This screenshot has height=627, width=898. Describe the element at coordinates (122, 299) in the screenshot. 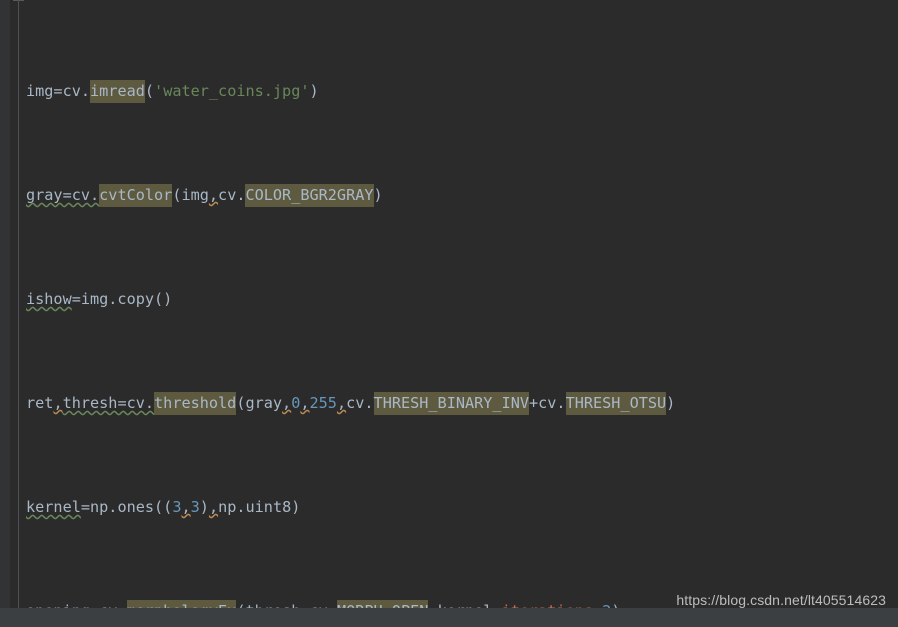

I see `token: =img.copy()` at that location.